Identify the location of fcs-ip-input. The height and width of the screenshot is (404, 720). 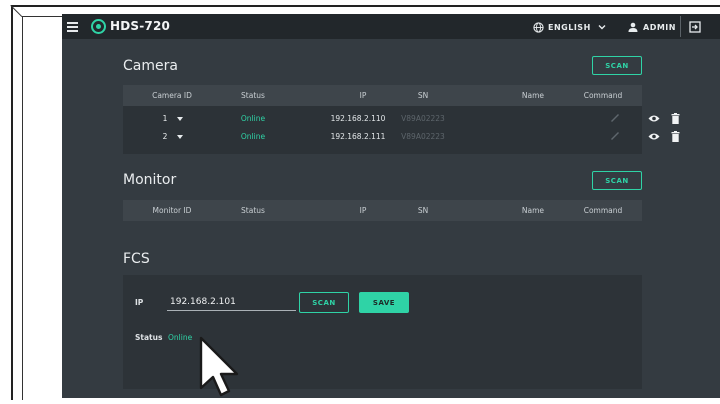
(231, 302).